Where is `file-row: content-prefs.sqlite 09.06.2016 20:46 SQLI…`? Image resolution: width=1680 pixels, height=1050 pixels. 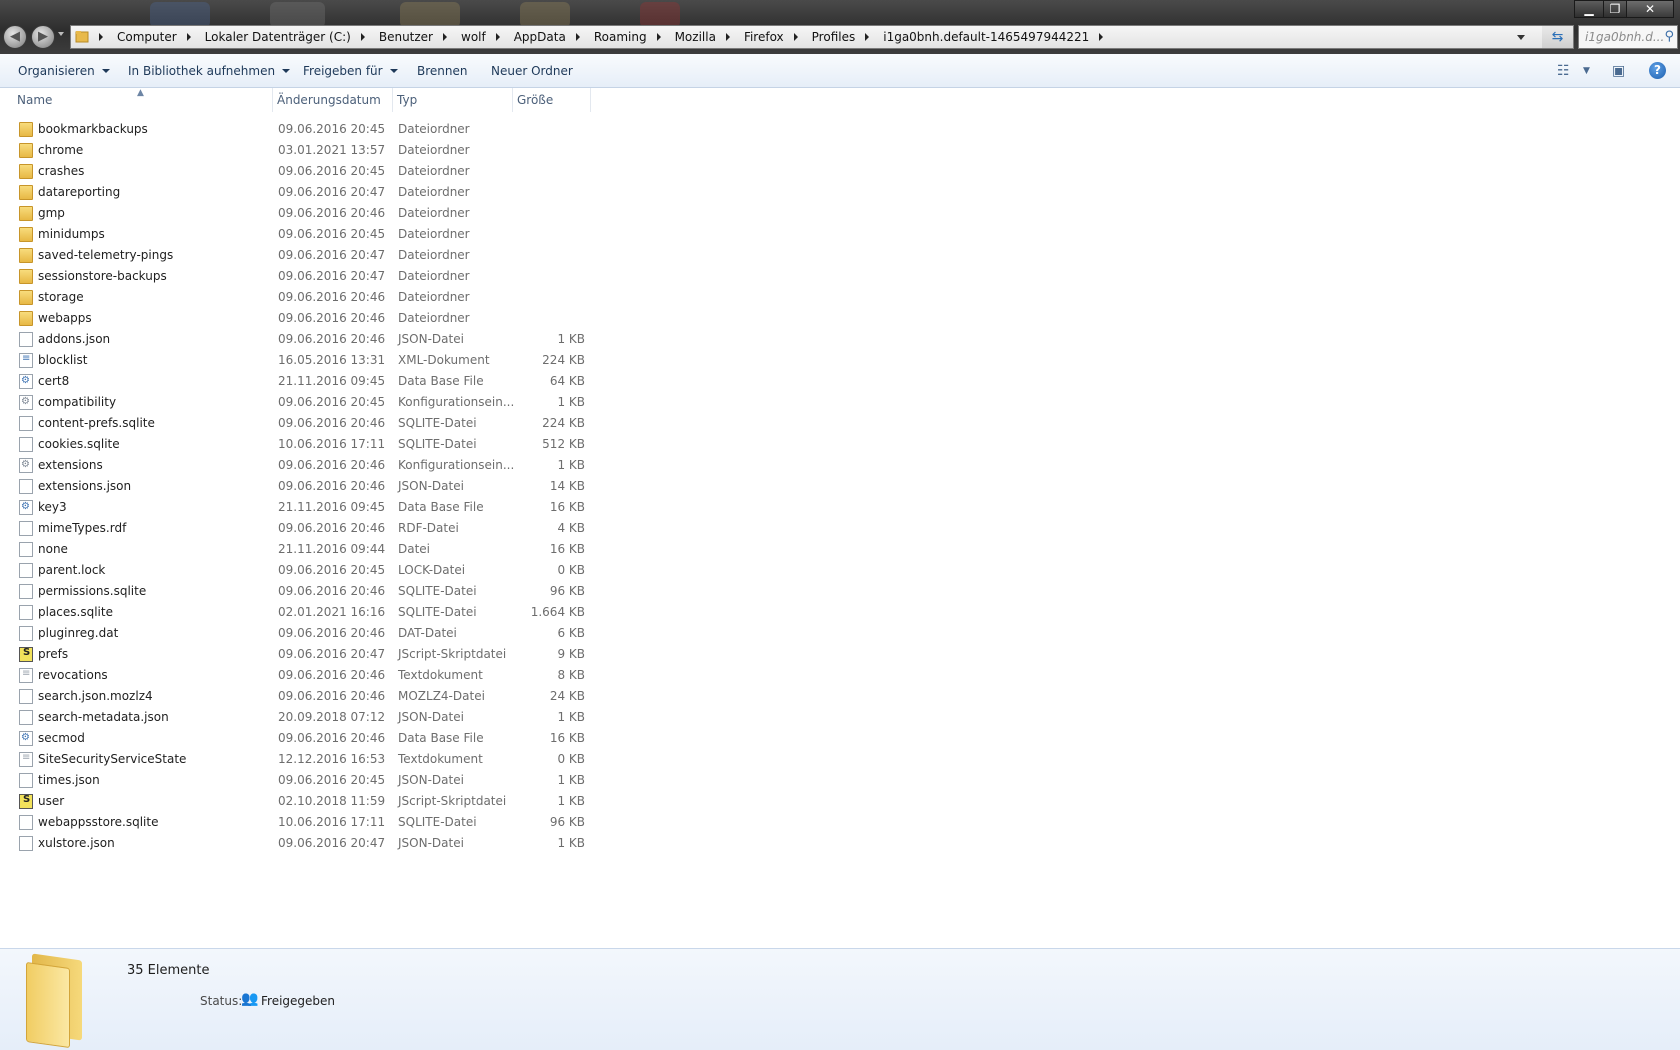
file-row: content-prefs.sqlite 09.06.2016 20:46 SQLI… is located at coordinates (300, 423).